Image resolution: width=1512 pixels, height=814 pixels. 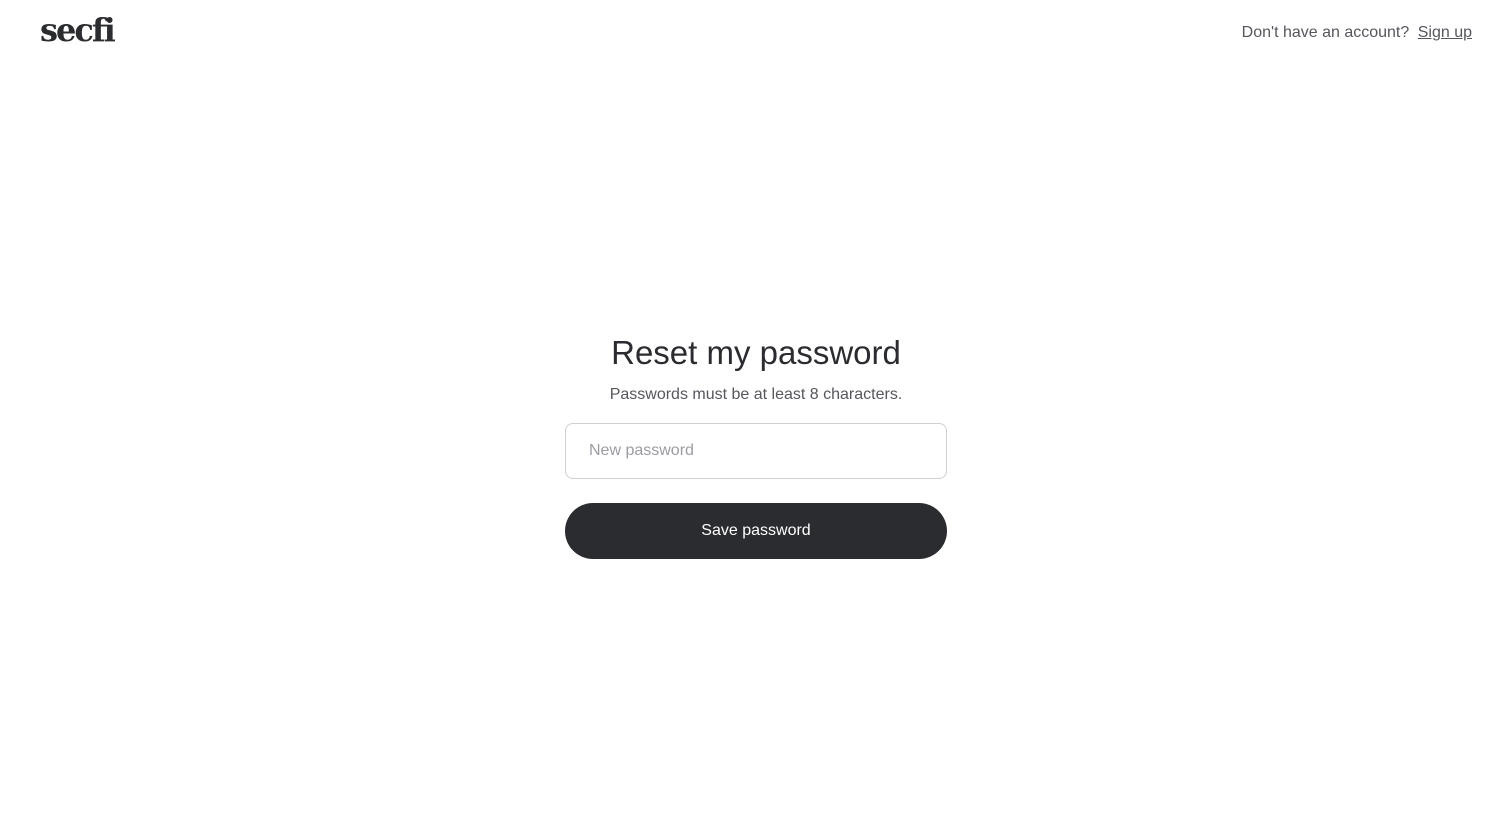 What do you see at coordinates (756, 394) in the screenshot?
I see `password-requirements: Passwords must be at least 8 characters.` at bounding box center [756, 394].